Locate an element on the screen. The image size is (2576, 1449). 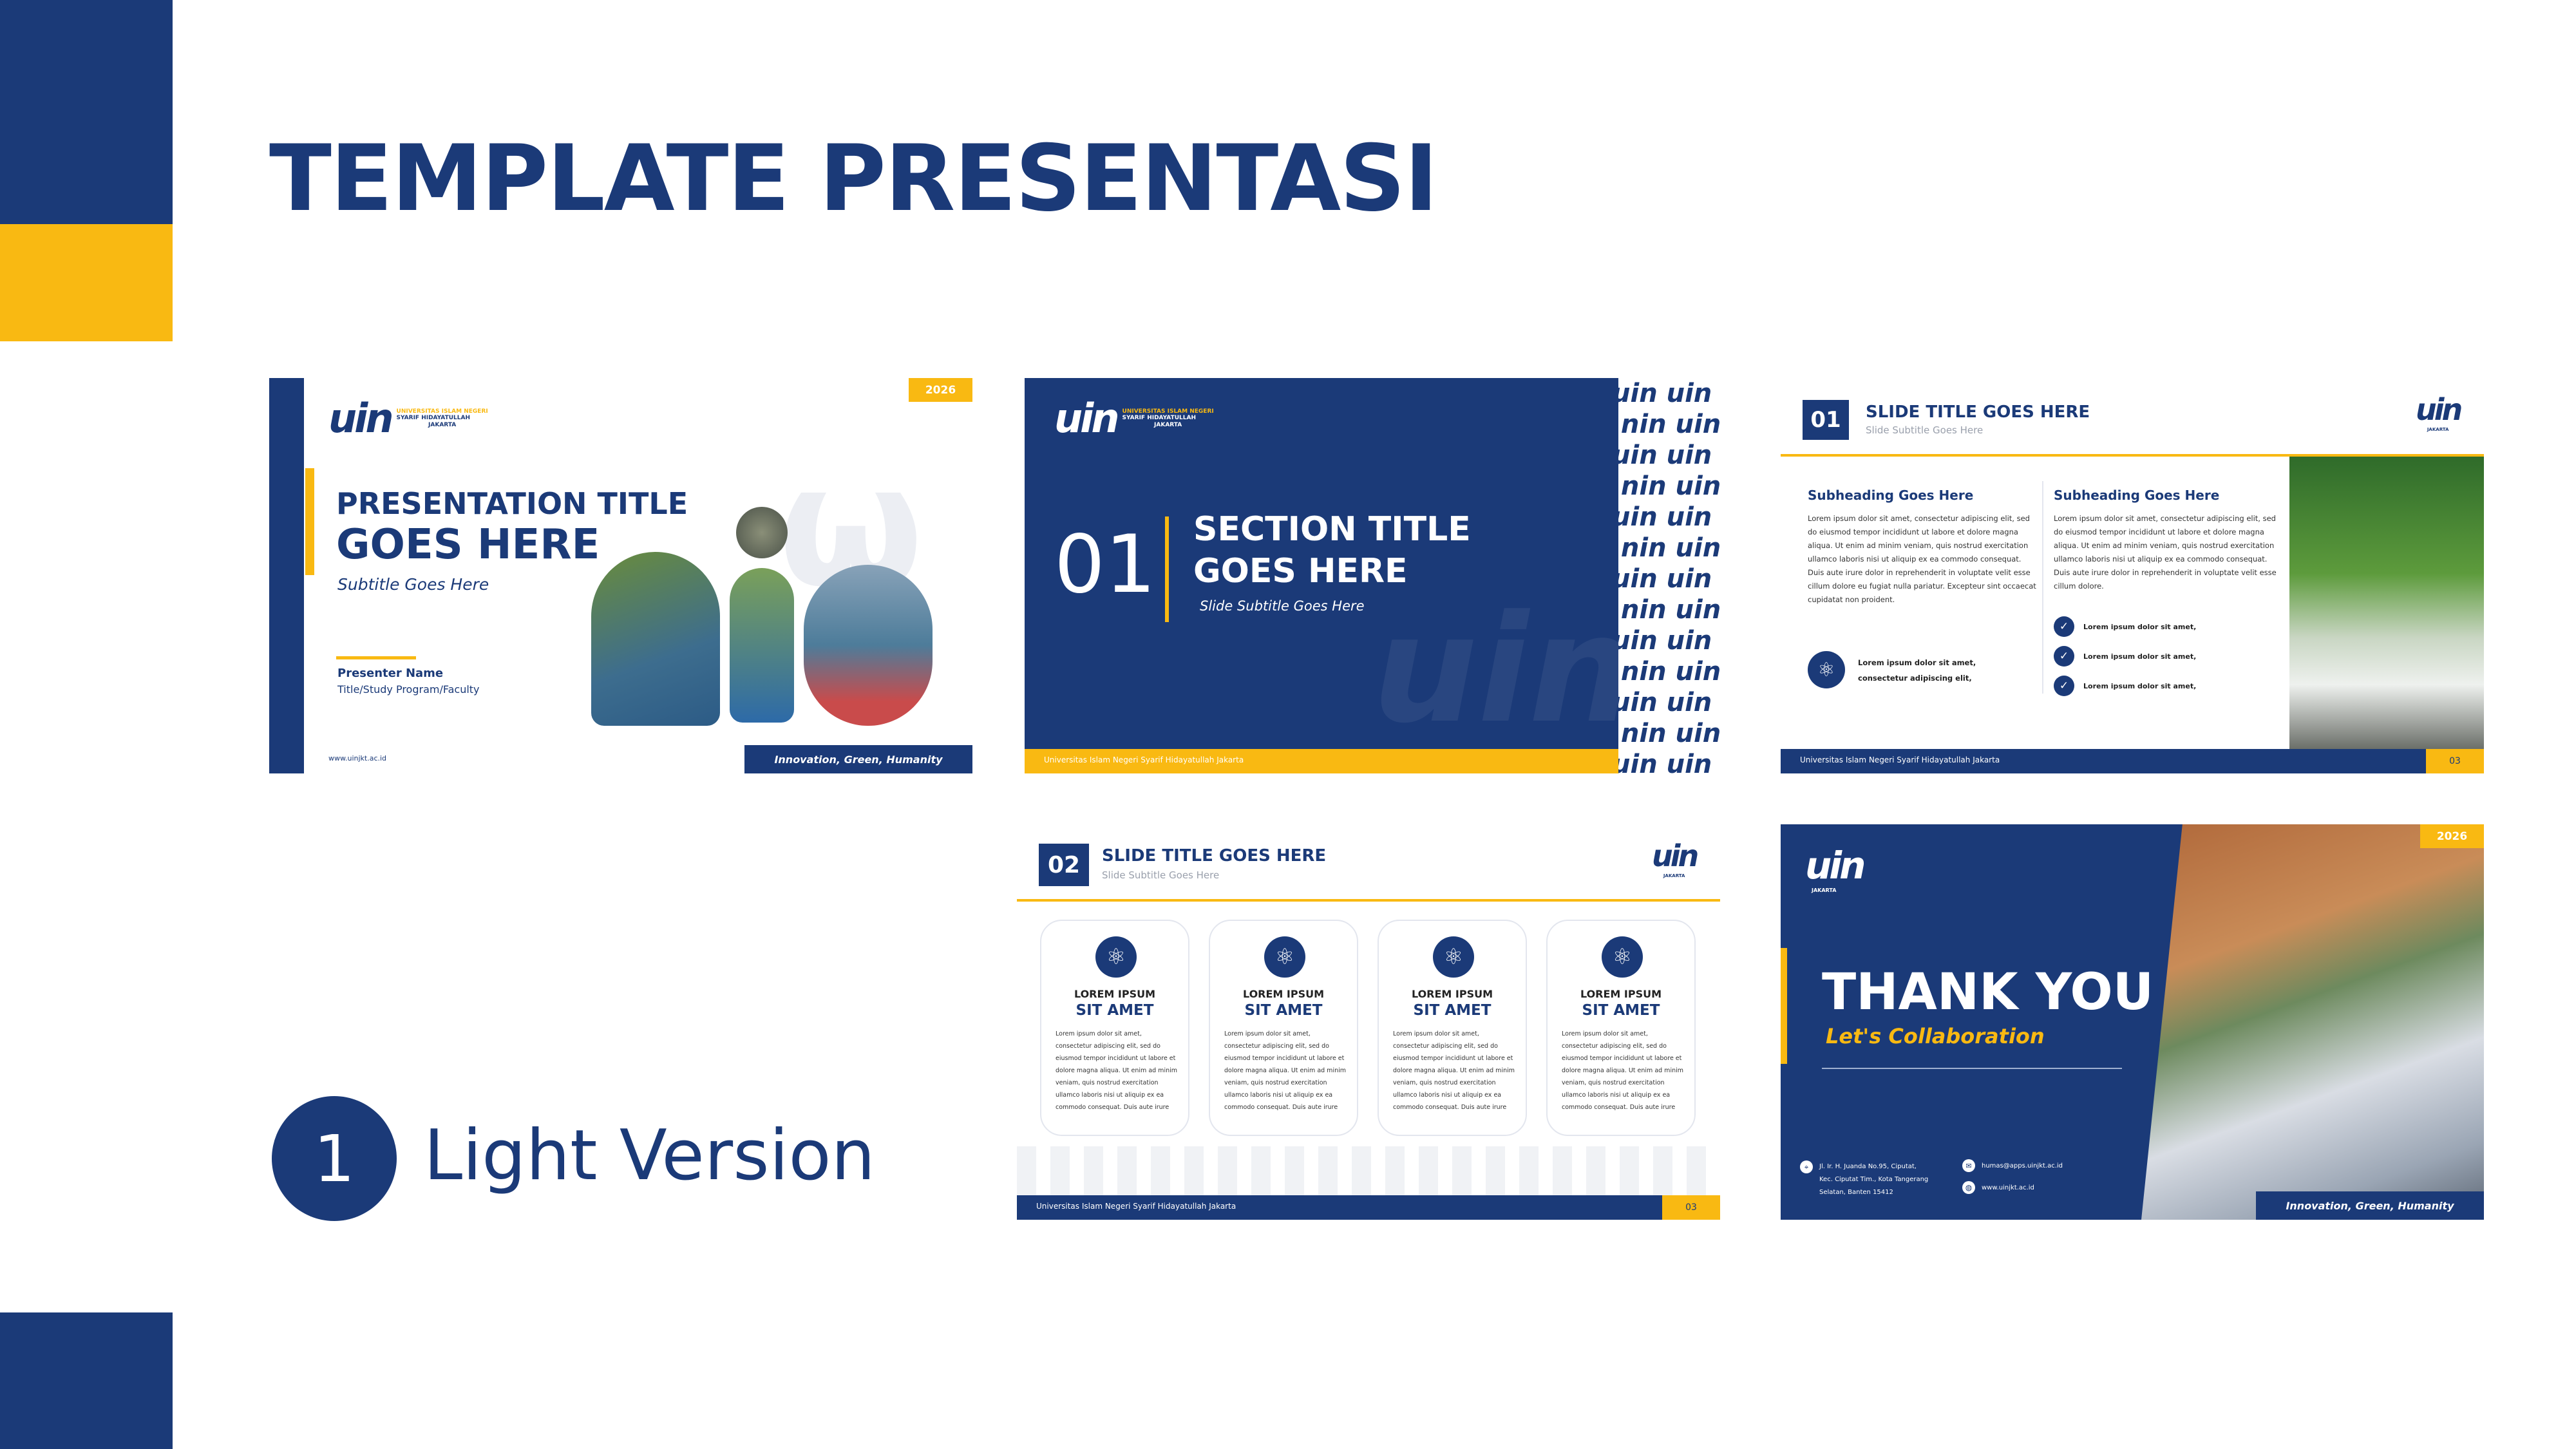
check-bullet-3: ✓ Lorem ipsum dolor sit amet, is located at coordinates (2125, 686).